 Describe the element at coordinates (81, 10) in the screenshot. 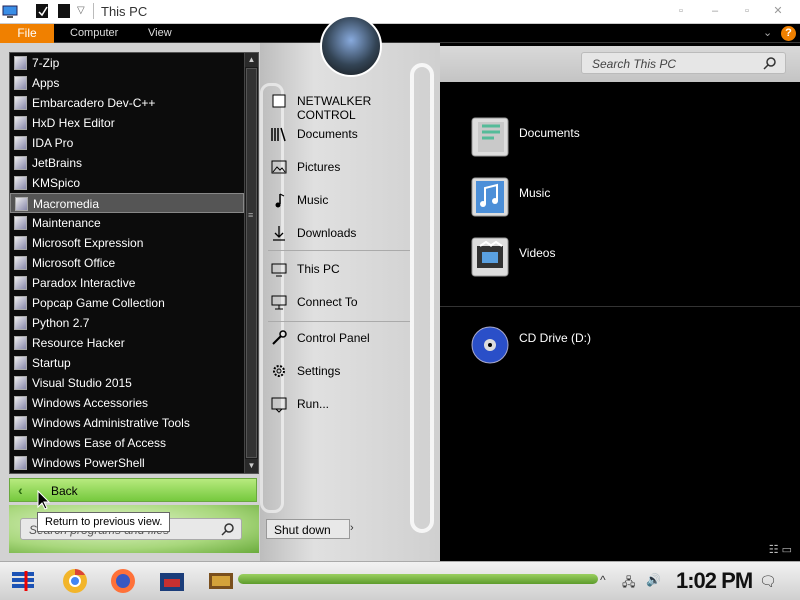

I see `quick-access-dropdown-icon: ▽` at that location.